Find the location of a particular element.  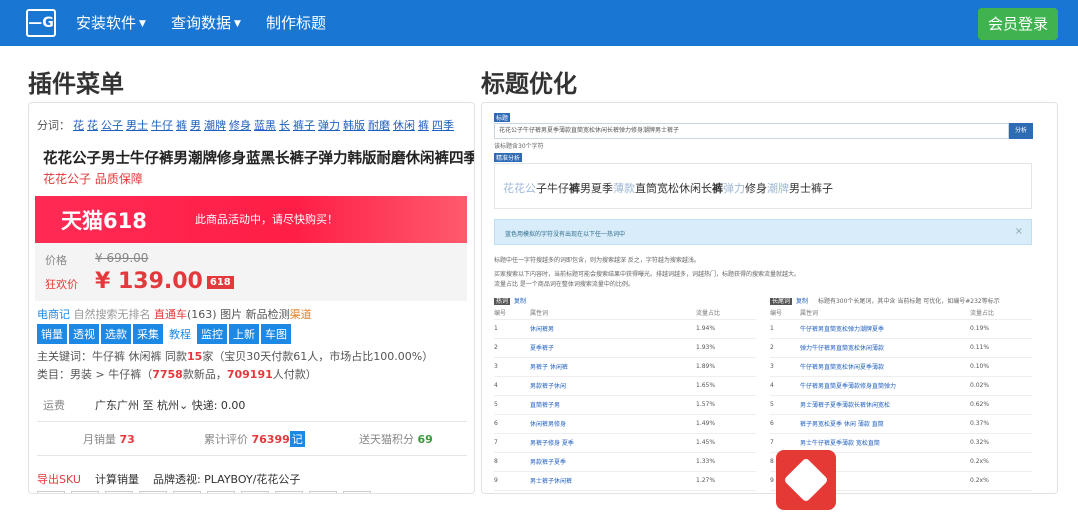

table-row: 4 牛仔裤男直筒夏季薄款修身直筒弹力 0.02% is located at coordinates (901, 386).